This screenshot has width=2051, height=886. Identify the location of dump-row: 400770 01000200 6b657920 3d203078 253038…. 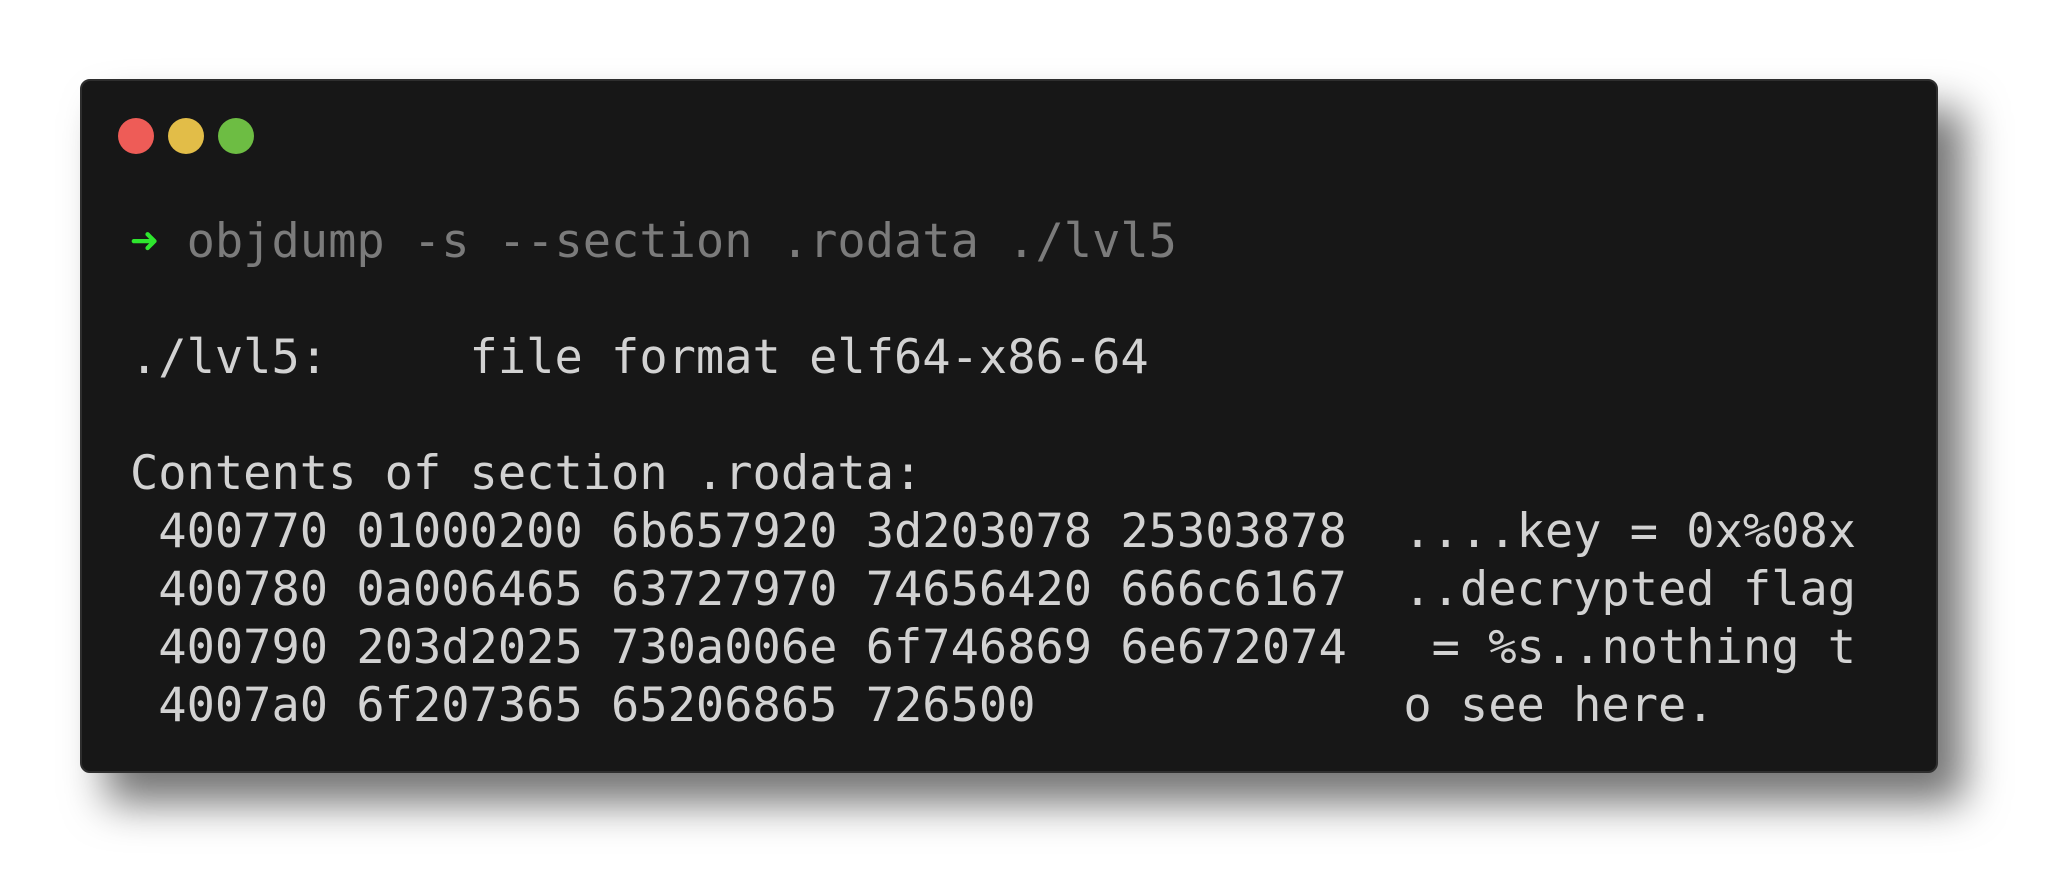
(993, 531).